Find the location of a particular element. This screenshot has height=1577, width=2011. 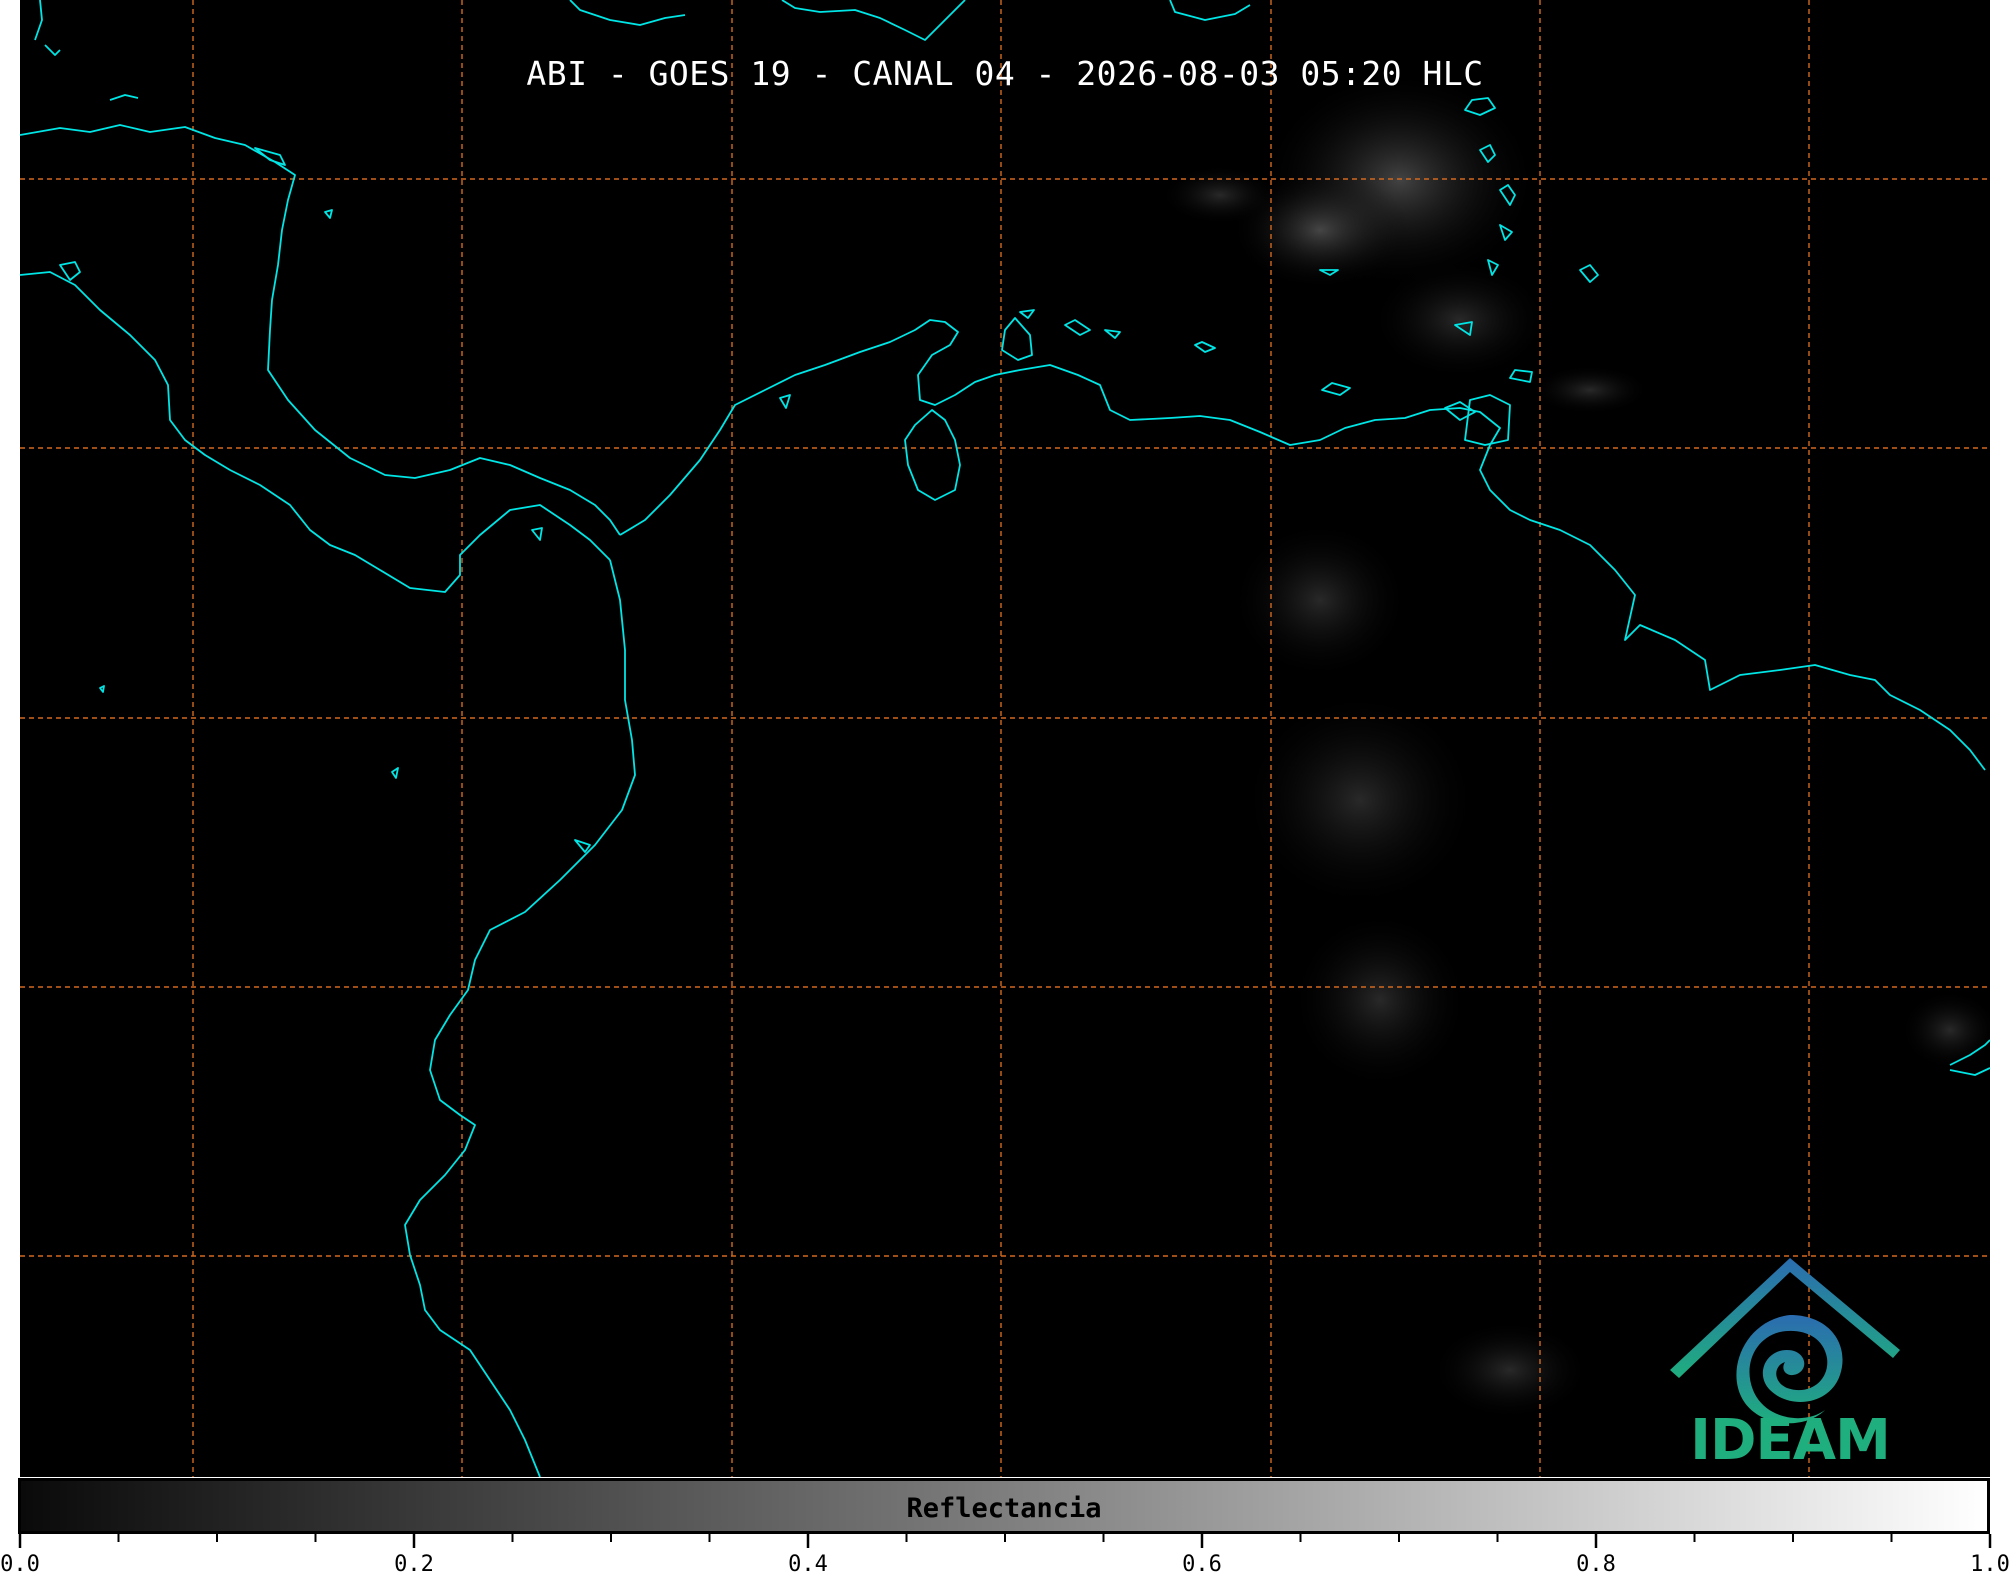

colorbar: Reflectancia is located at coordinates (1004, 1506).